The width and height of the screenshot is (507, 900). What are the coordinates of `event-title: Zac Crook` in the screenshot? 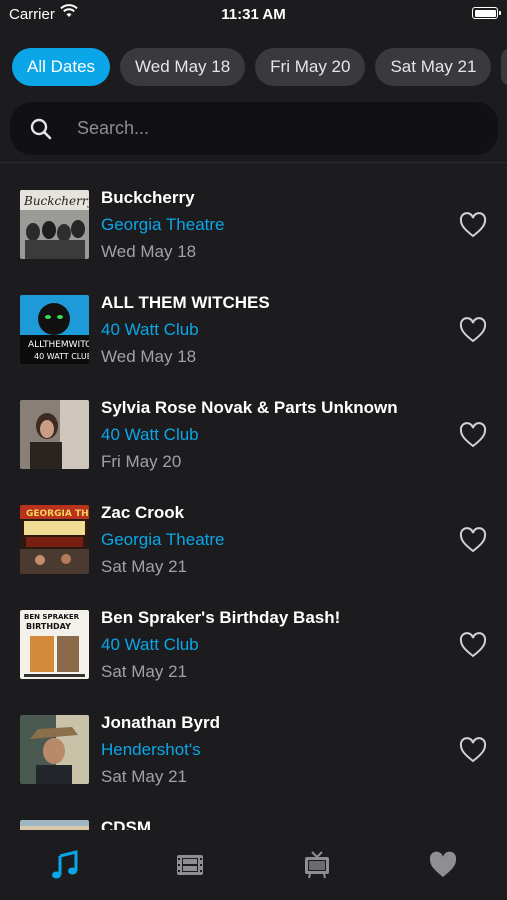 It's located at (143, 512).